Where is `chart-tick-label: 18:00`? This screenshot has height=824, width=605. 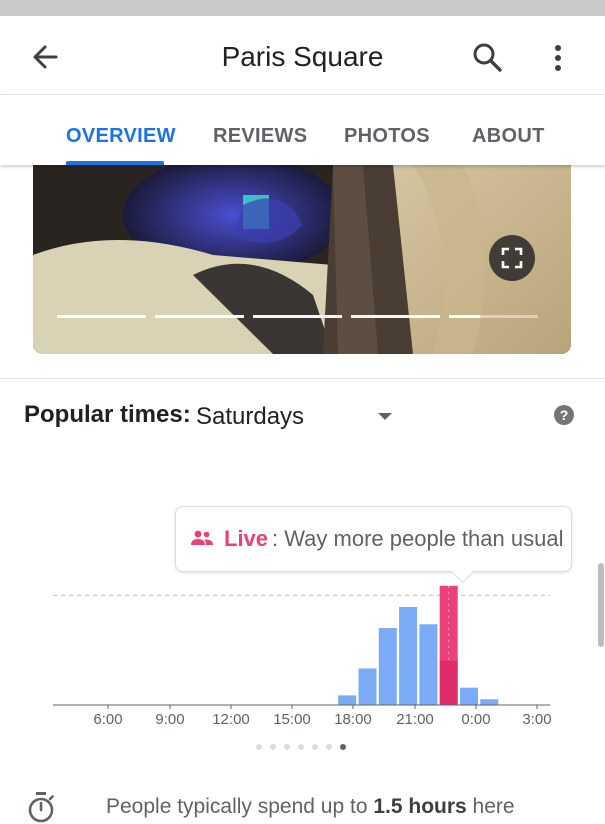 chart-tick-label: 18:00 is located at coordinates (353, 719).